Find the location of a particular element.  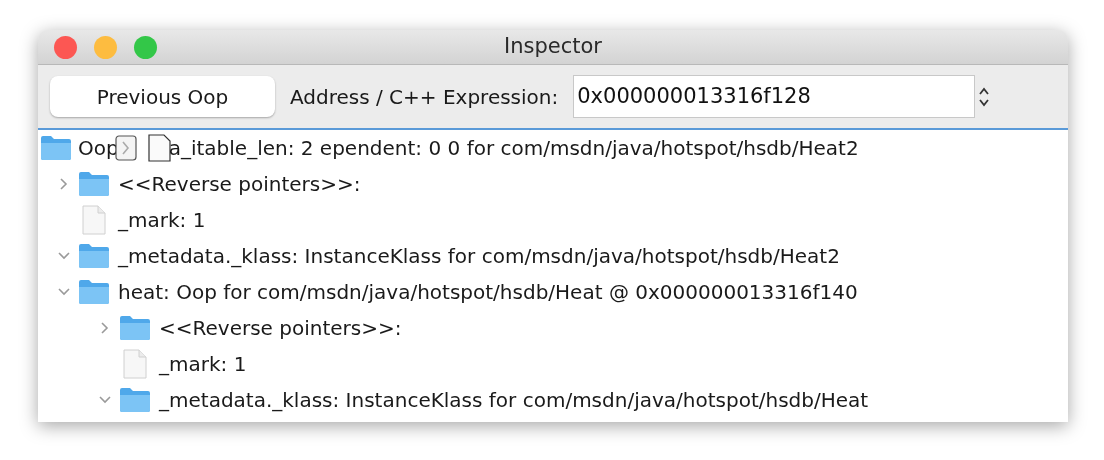

window-title: Inspector is located at coordinates (553, 47).